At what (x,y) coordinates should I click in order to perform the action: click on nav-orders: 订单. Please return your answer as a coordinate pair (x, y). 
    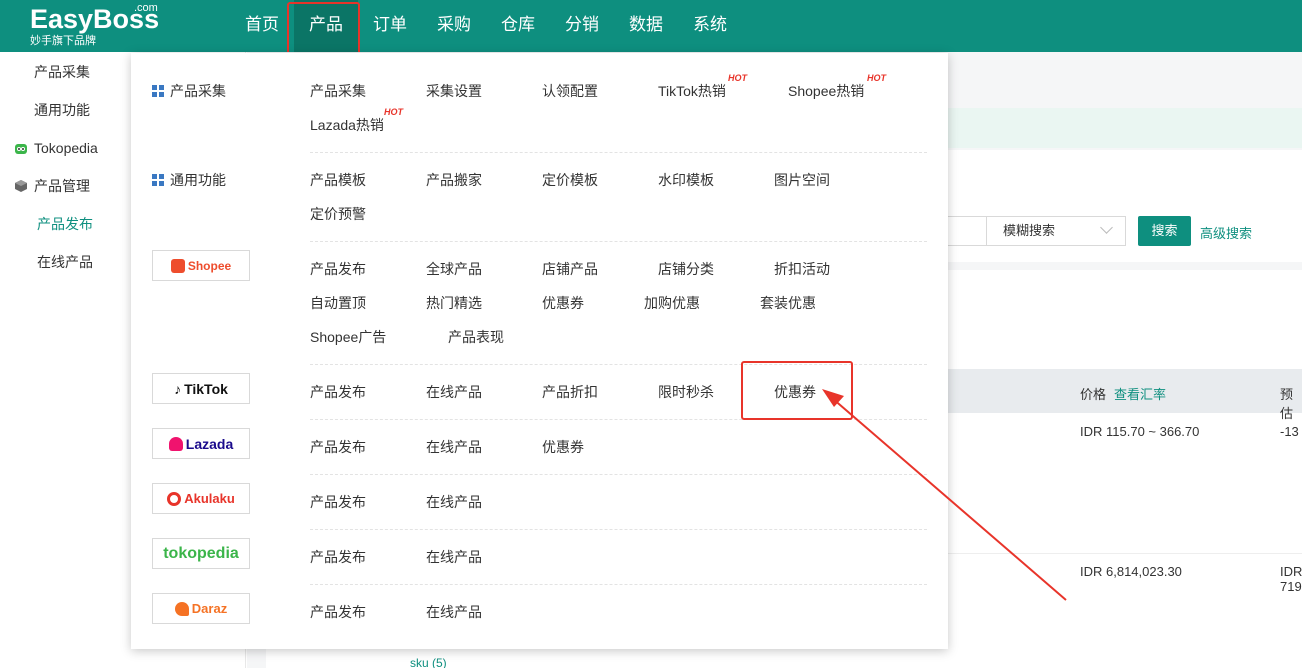
    Looking at the image, I should click on (390, 26).